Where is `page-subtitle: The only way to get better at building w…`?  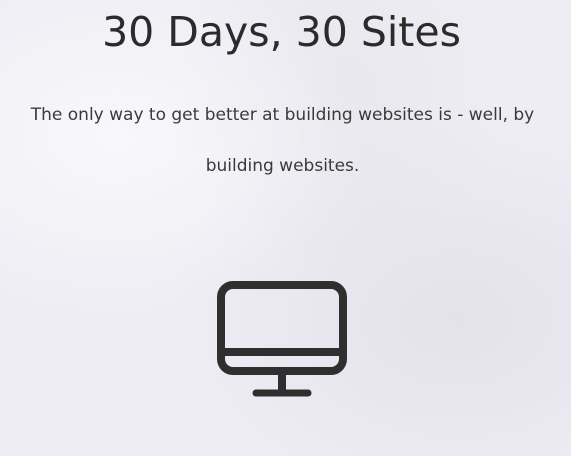
page-subtitle: The only way to get better at building w… is located at coordinates (282, 140).